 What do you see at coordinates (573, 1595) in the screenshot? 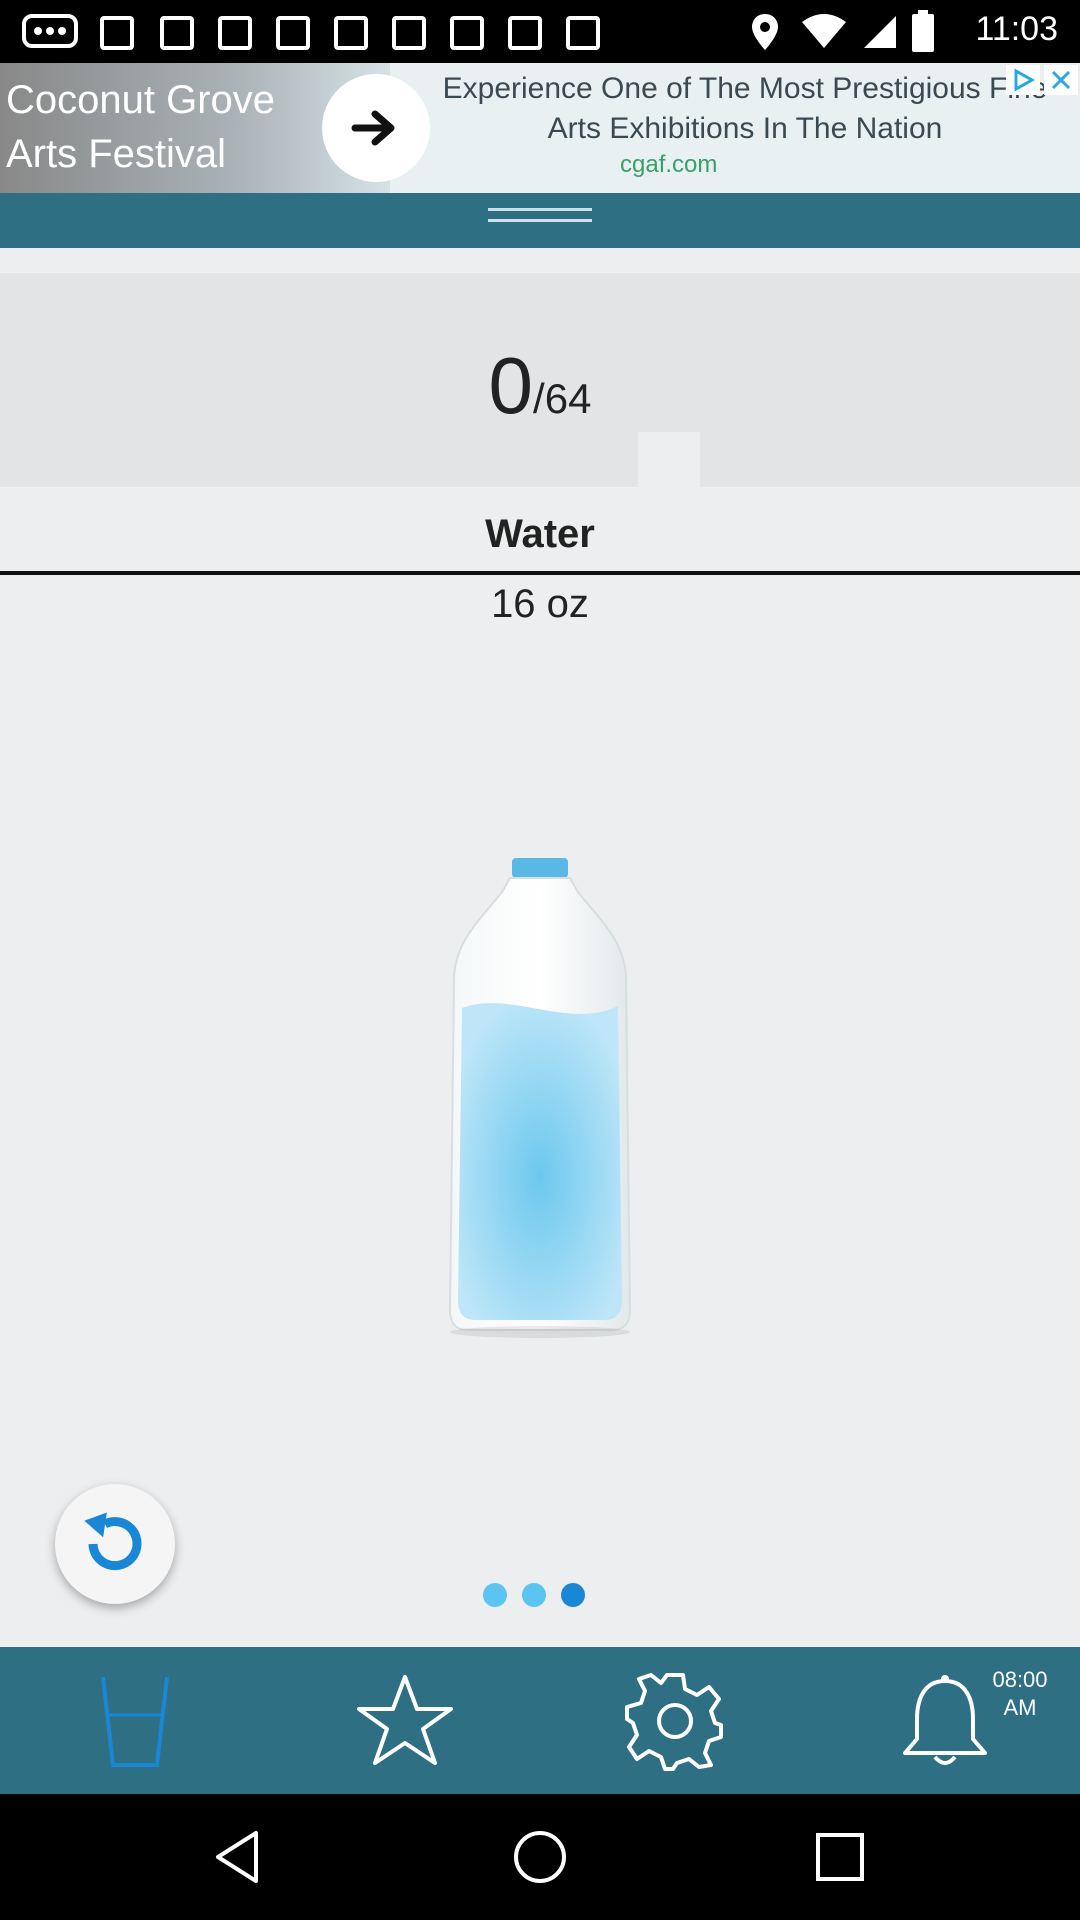
I see `pager-dot-active` at bounding box center [573, 1595].